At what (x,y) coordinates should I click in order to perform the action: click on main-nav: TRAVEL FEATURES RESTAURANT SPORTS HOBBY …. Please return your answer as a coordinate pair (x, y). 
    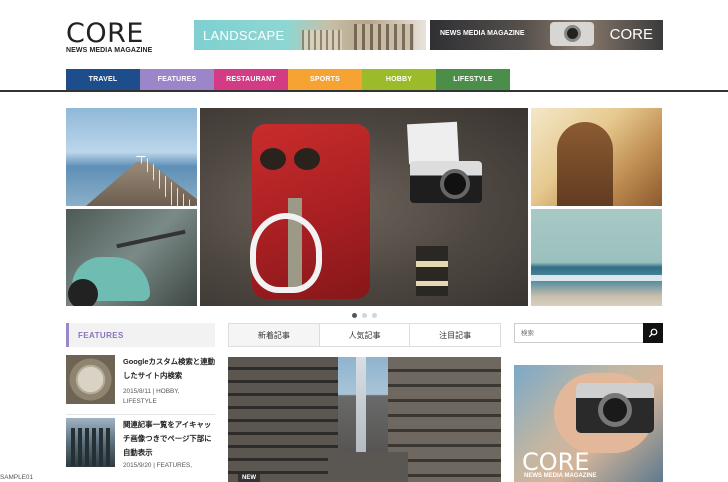
    Looking at the image, I should click on (288, 79).